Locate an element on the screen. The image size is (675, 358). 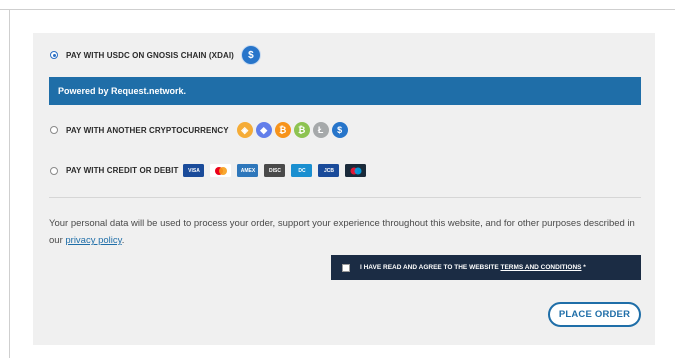
litecoin-icon: Ł is located at coordinates (320, 130).